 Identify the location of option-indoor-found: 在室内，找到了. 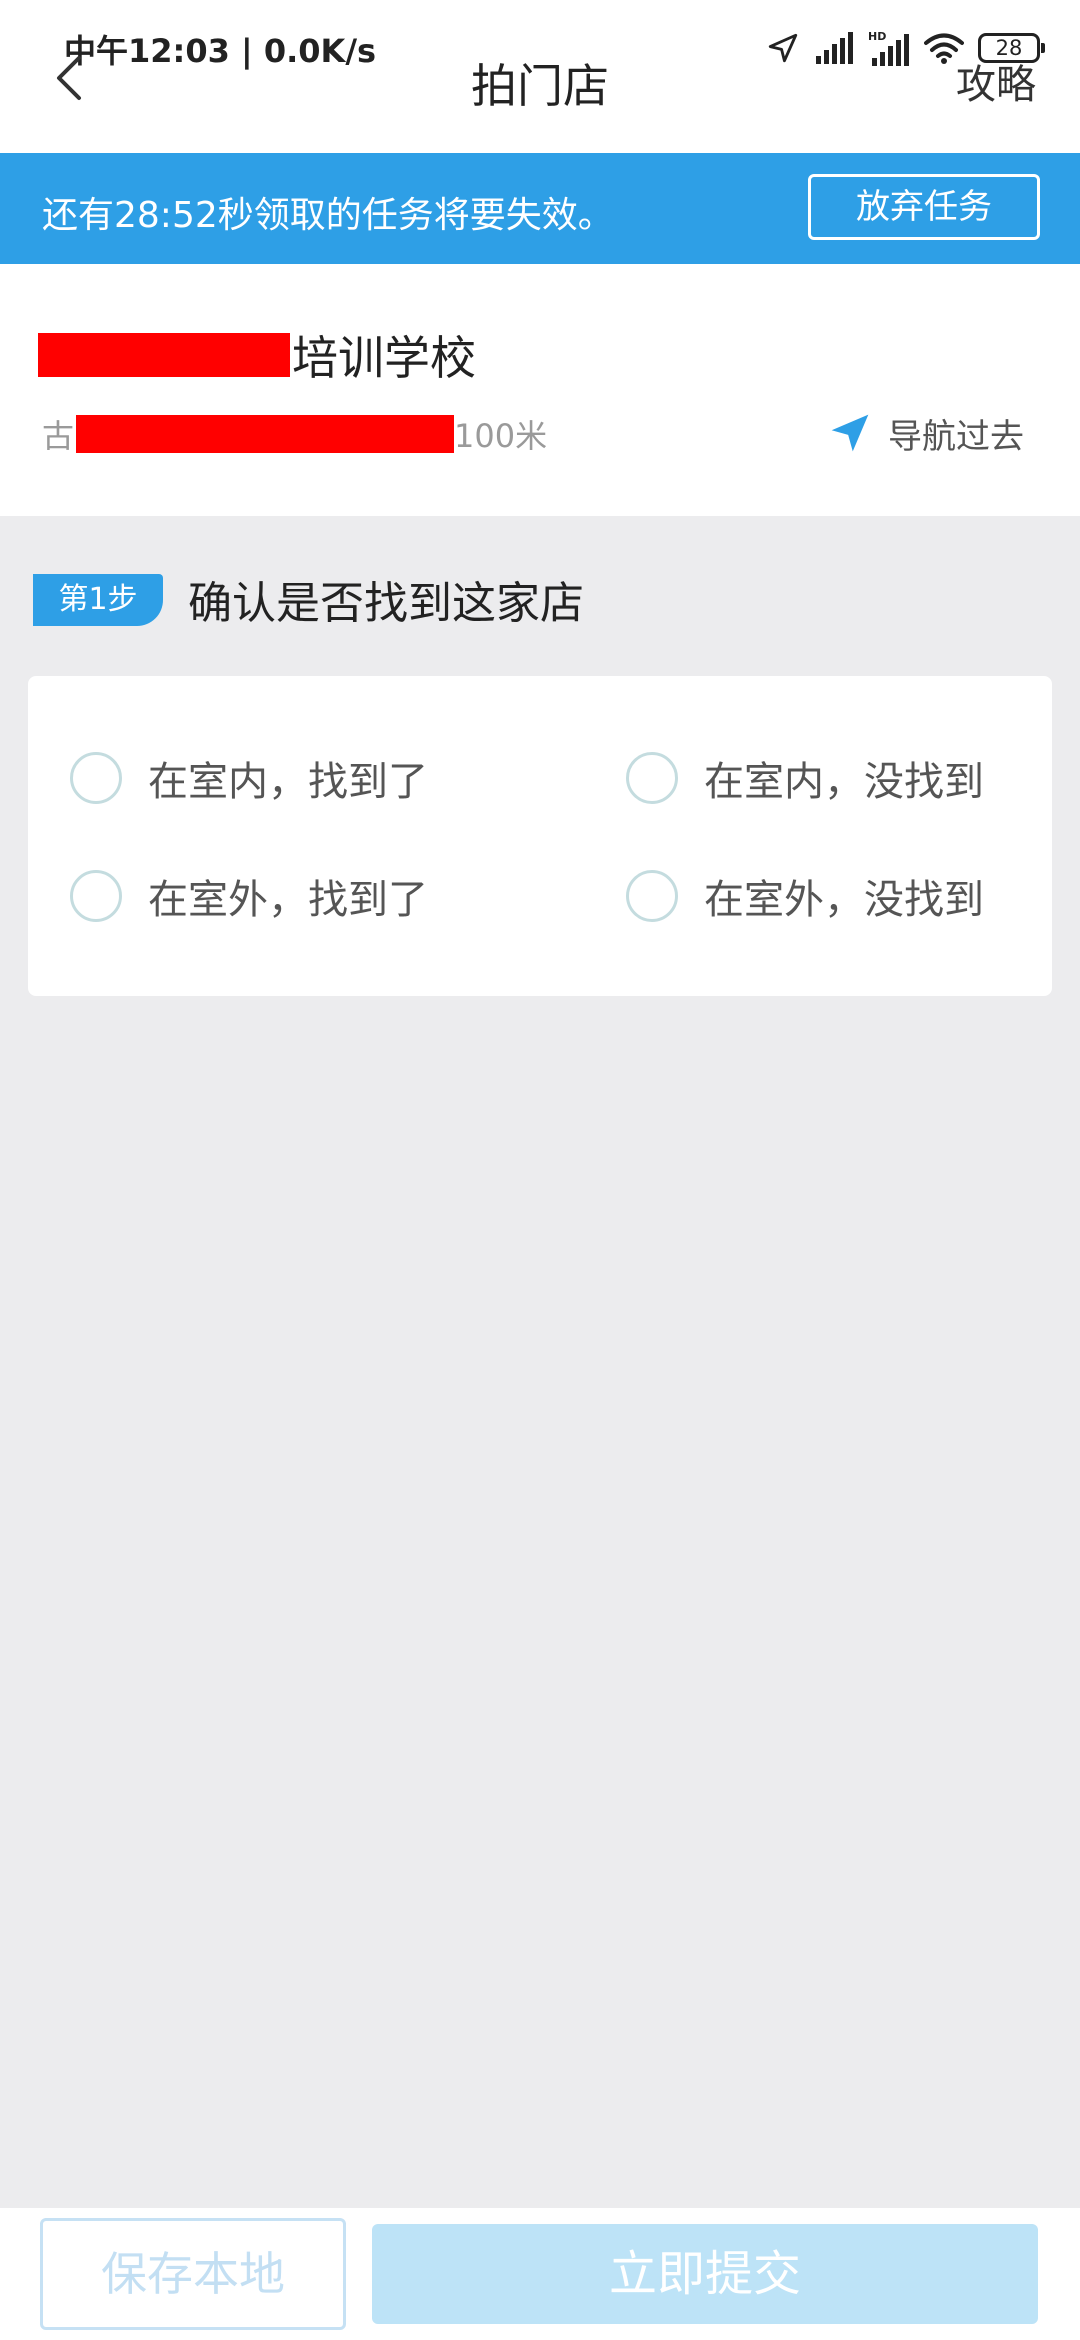
(249, 778).